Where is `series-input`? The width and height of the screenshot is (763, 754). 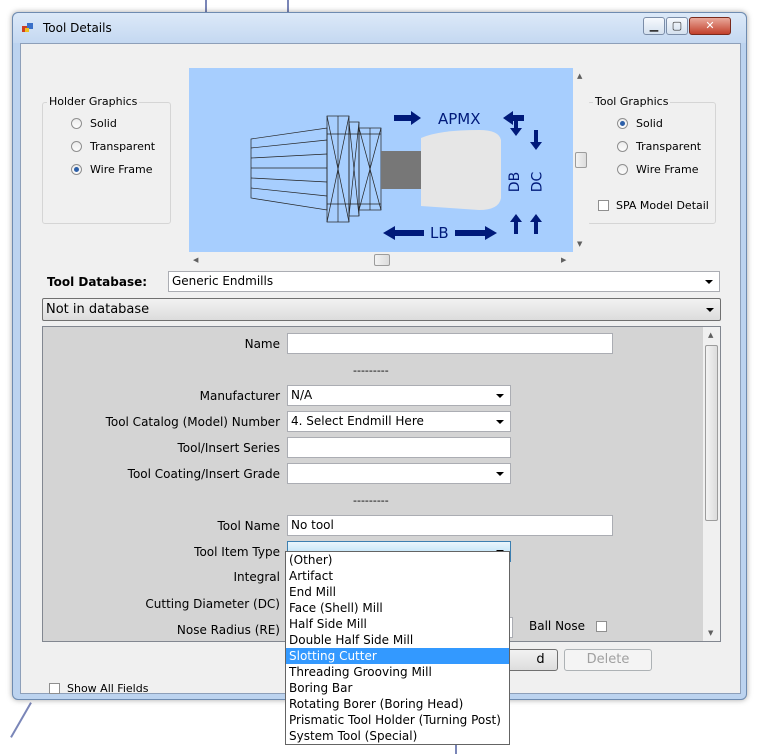 series-input is located at coordinates (399, 447).